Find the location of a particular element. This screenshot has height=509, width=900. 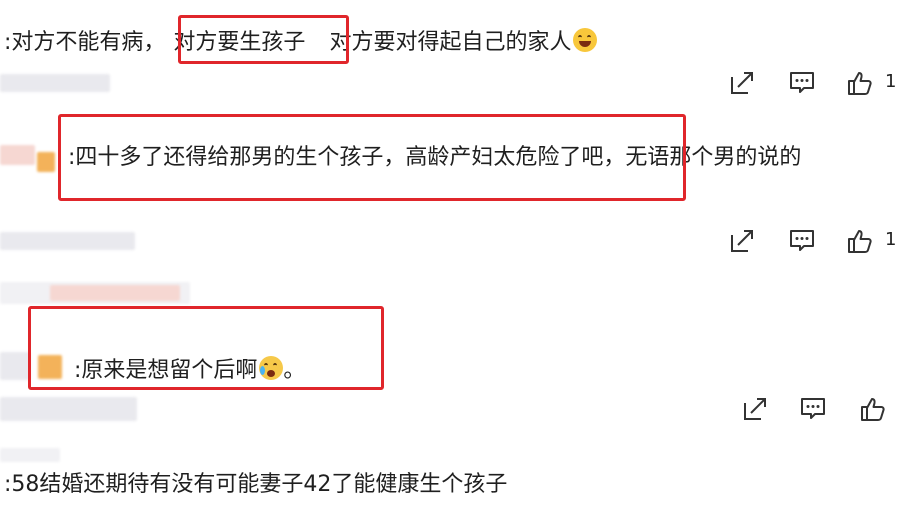

comment-1-actions: 1 is located at coordinates (813, 83).